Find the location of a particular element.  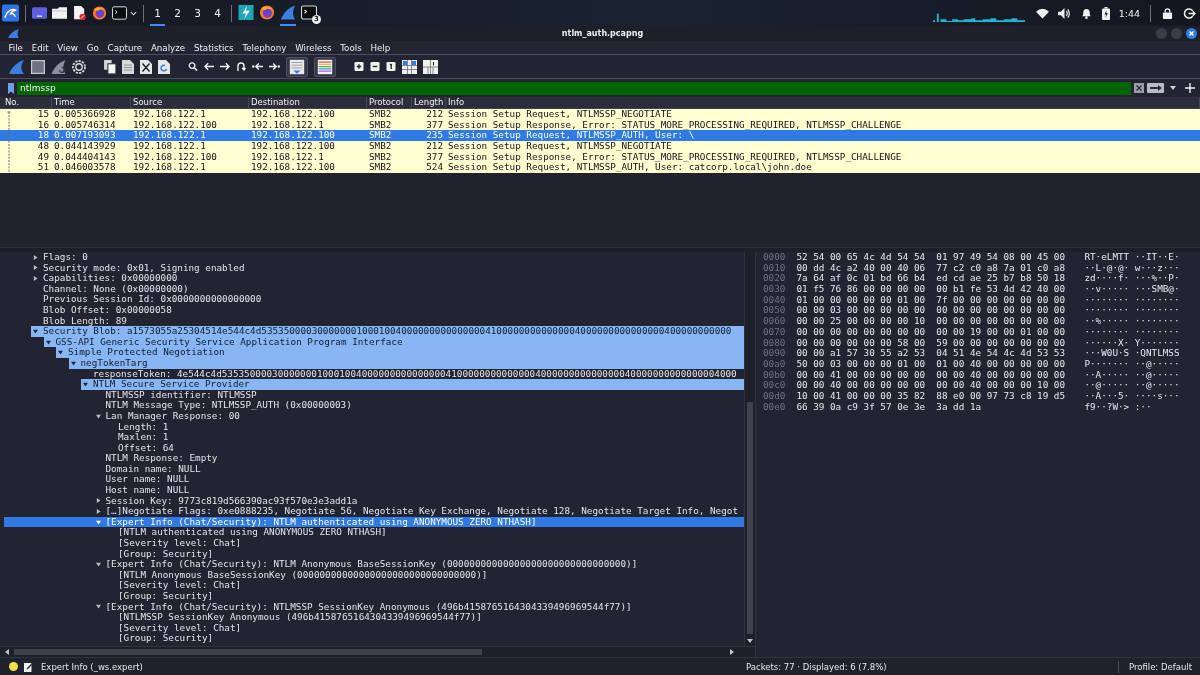

tree-item: Lan Manager Response: 00 is located at coordinates (166, 416).